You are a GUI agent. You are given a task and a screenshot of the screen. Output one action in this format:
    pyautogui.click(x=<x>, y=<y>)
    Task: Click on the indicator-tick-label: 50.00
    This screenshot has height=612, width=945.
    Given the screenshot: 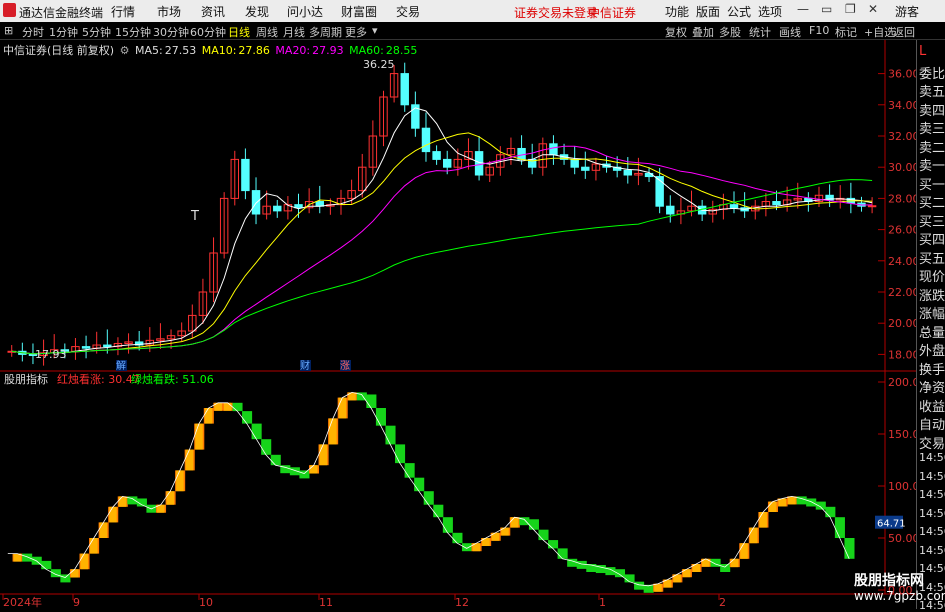 What is the action you would take?
    pyautogui.click(x=902, y=538)
    